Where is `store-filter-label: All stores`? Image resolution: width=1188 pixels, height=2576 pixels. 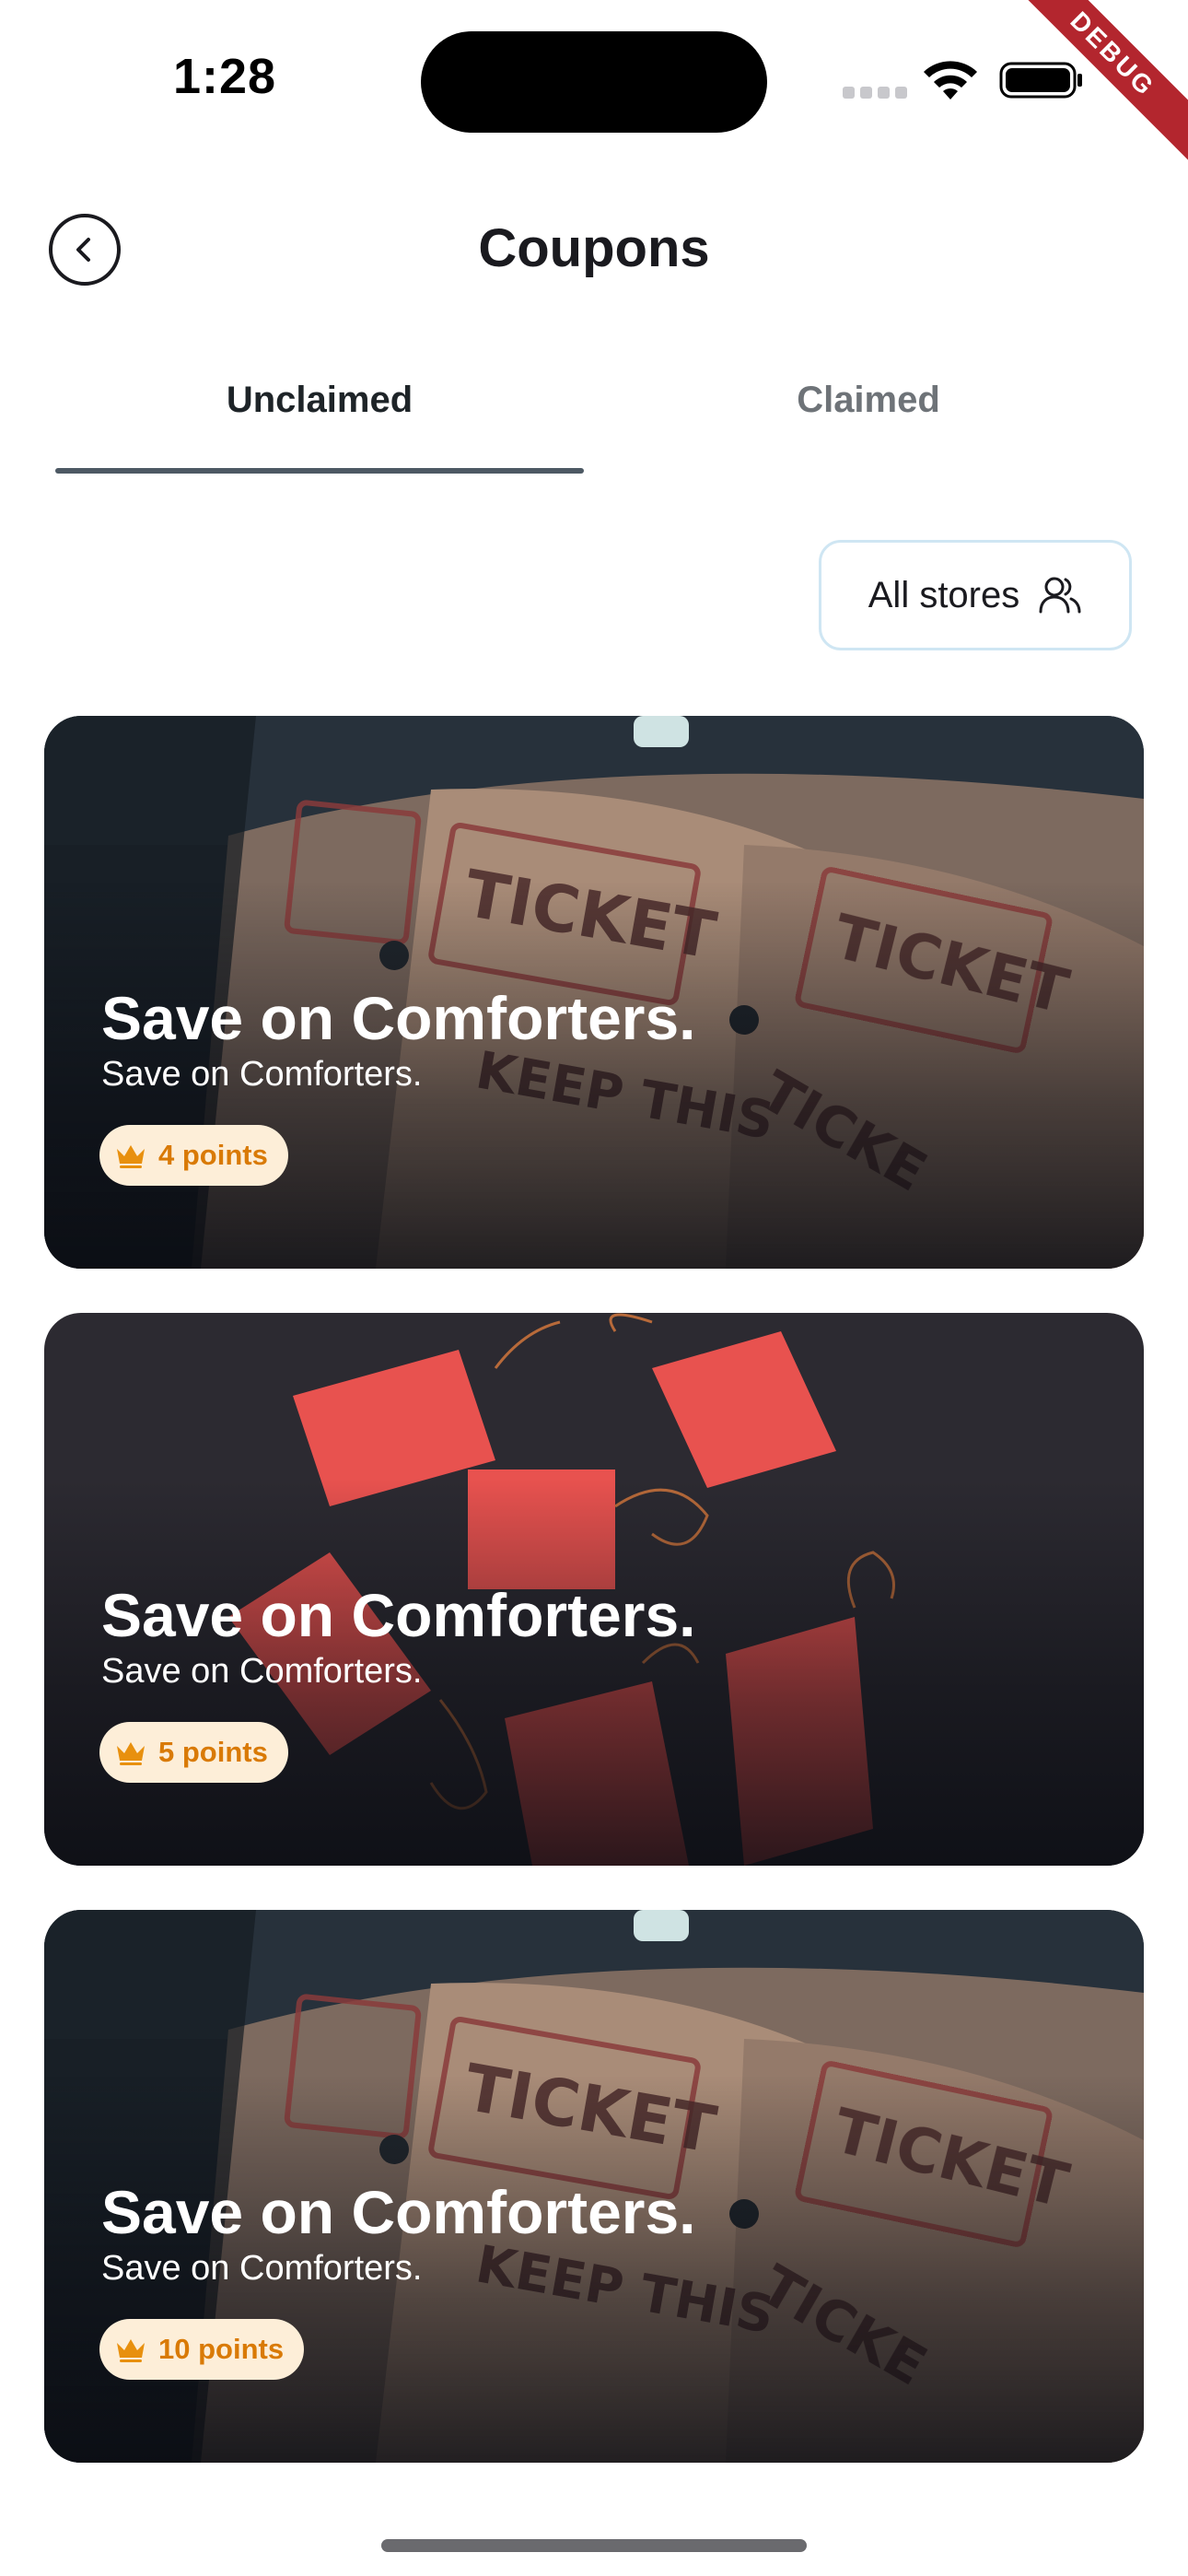
store-filter-label: All stores is located at coordinates (944, 594).